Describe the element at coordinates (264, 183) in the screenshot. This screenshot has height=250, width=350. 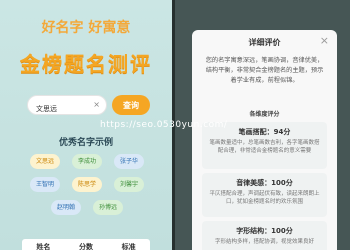
I see `score-card-heading: 音律美感：100分` at that location.